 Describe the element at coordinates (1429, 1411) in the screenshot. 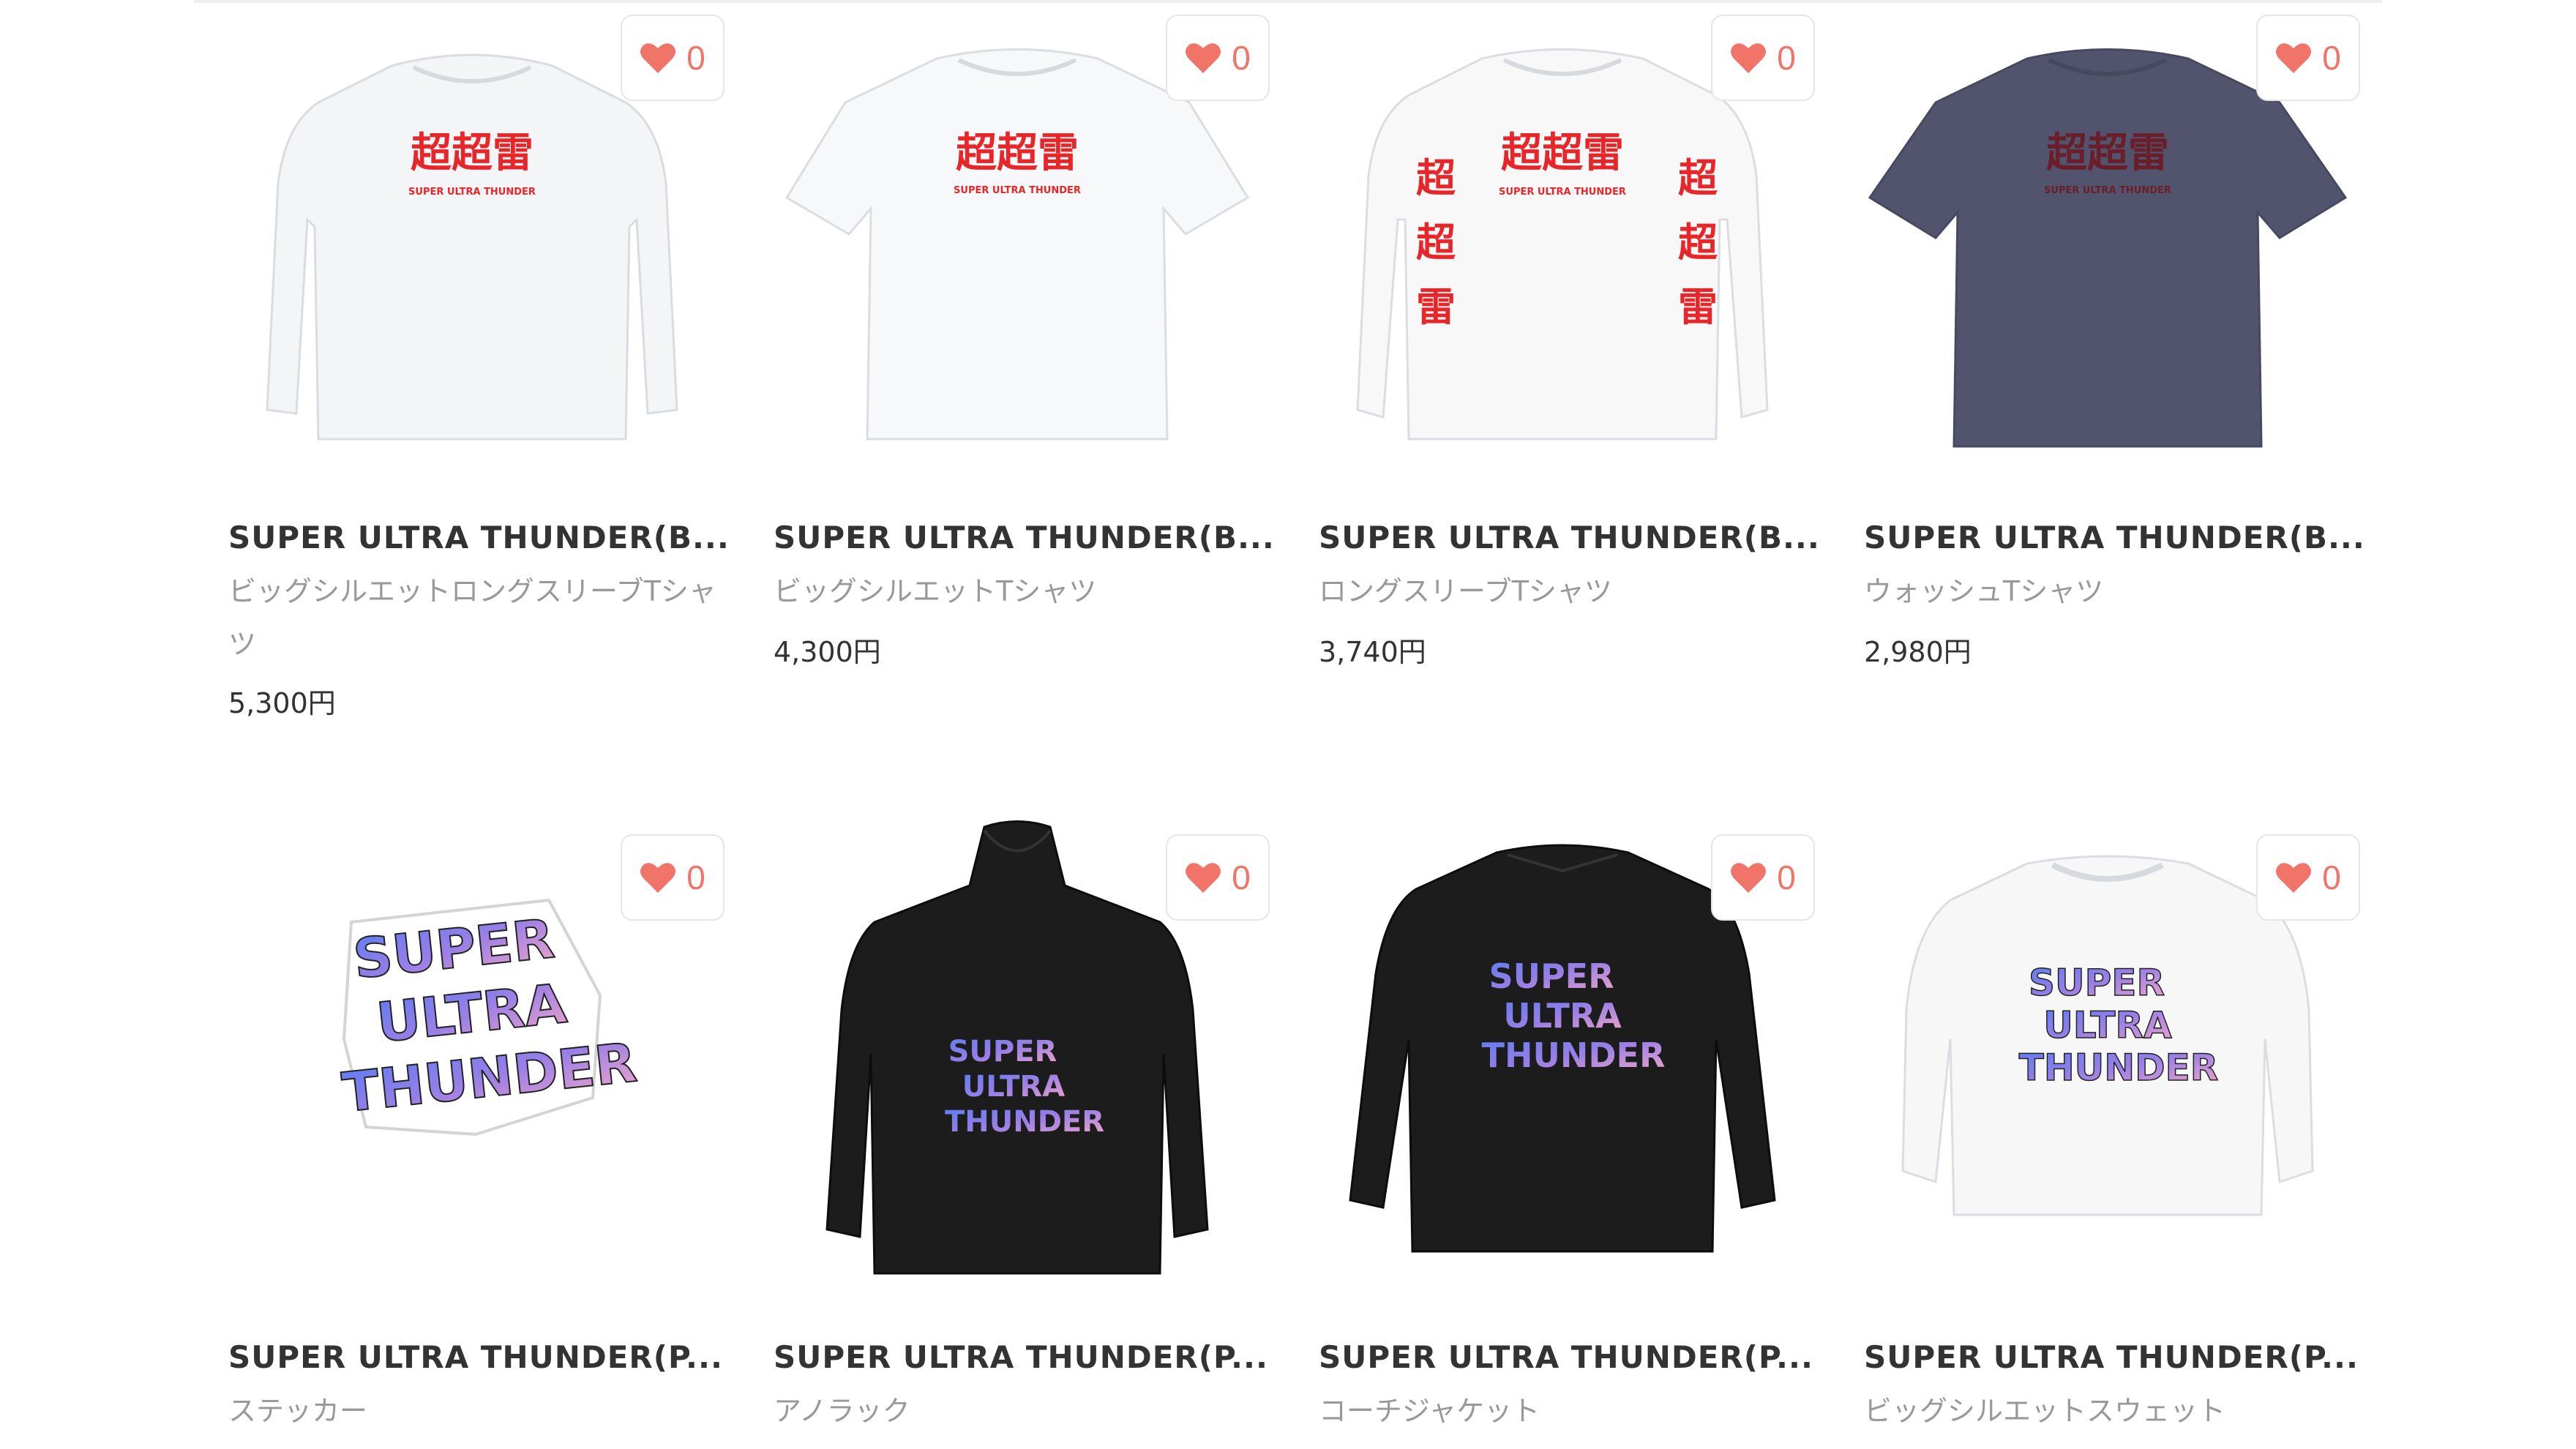

I see `product-type: コーチジャケット` at that location.